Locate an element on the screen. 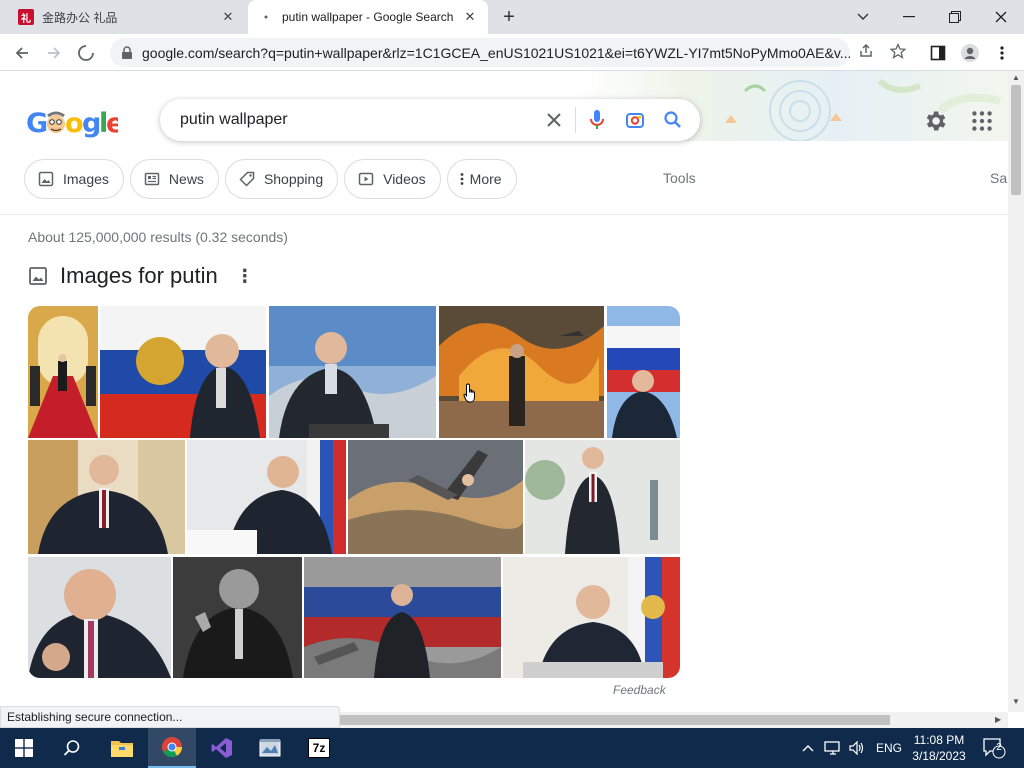  result-stats: About 125,000,000 results (0.32 seconds) is located at coordinates (158, 237).